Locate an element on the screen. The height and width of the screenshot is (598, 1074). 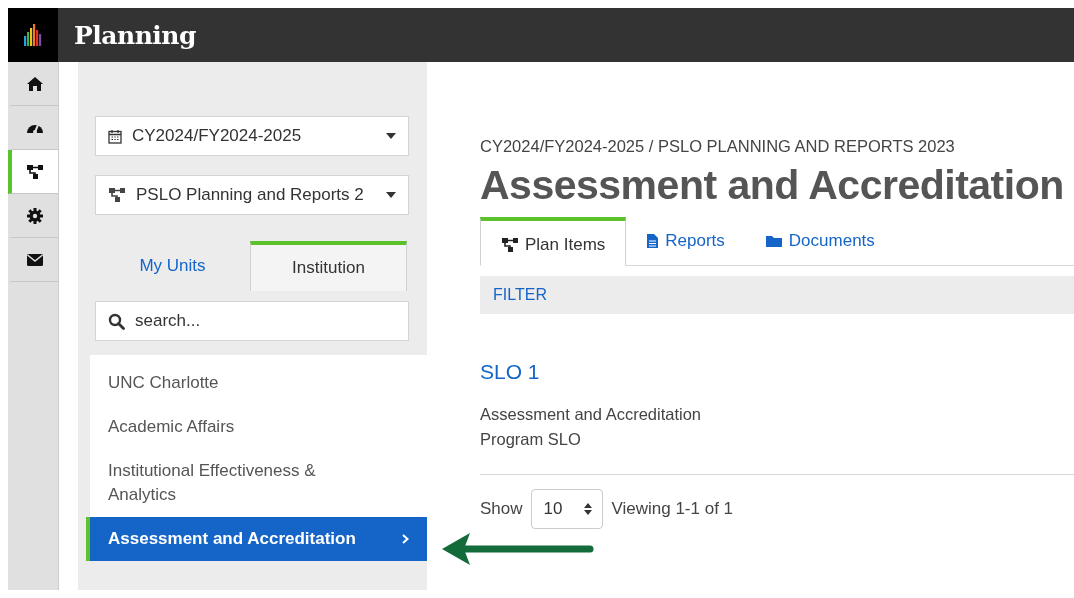
mail-icon is located at coordinates (35, 259).